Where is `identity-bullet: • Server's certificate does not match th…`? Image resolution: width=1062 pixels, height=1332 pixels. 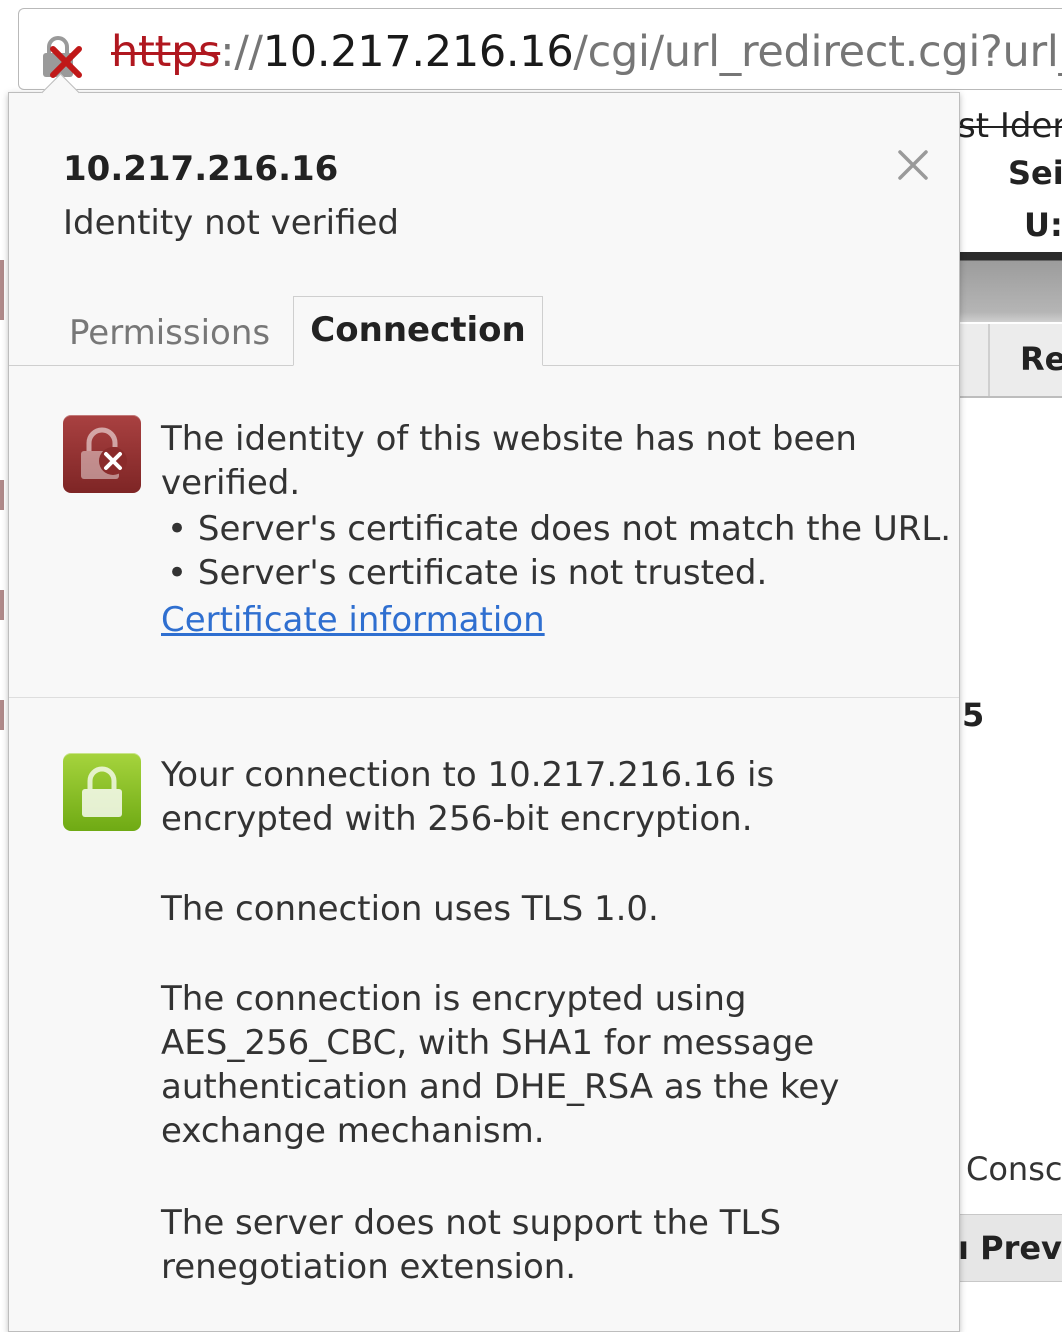
identity-bullet: • Server's certificate does not match th… is located at coordinates (559, 529).